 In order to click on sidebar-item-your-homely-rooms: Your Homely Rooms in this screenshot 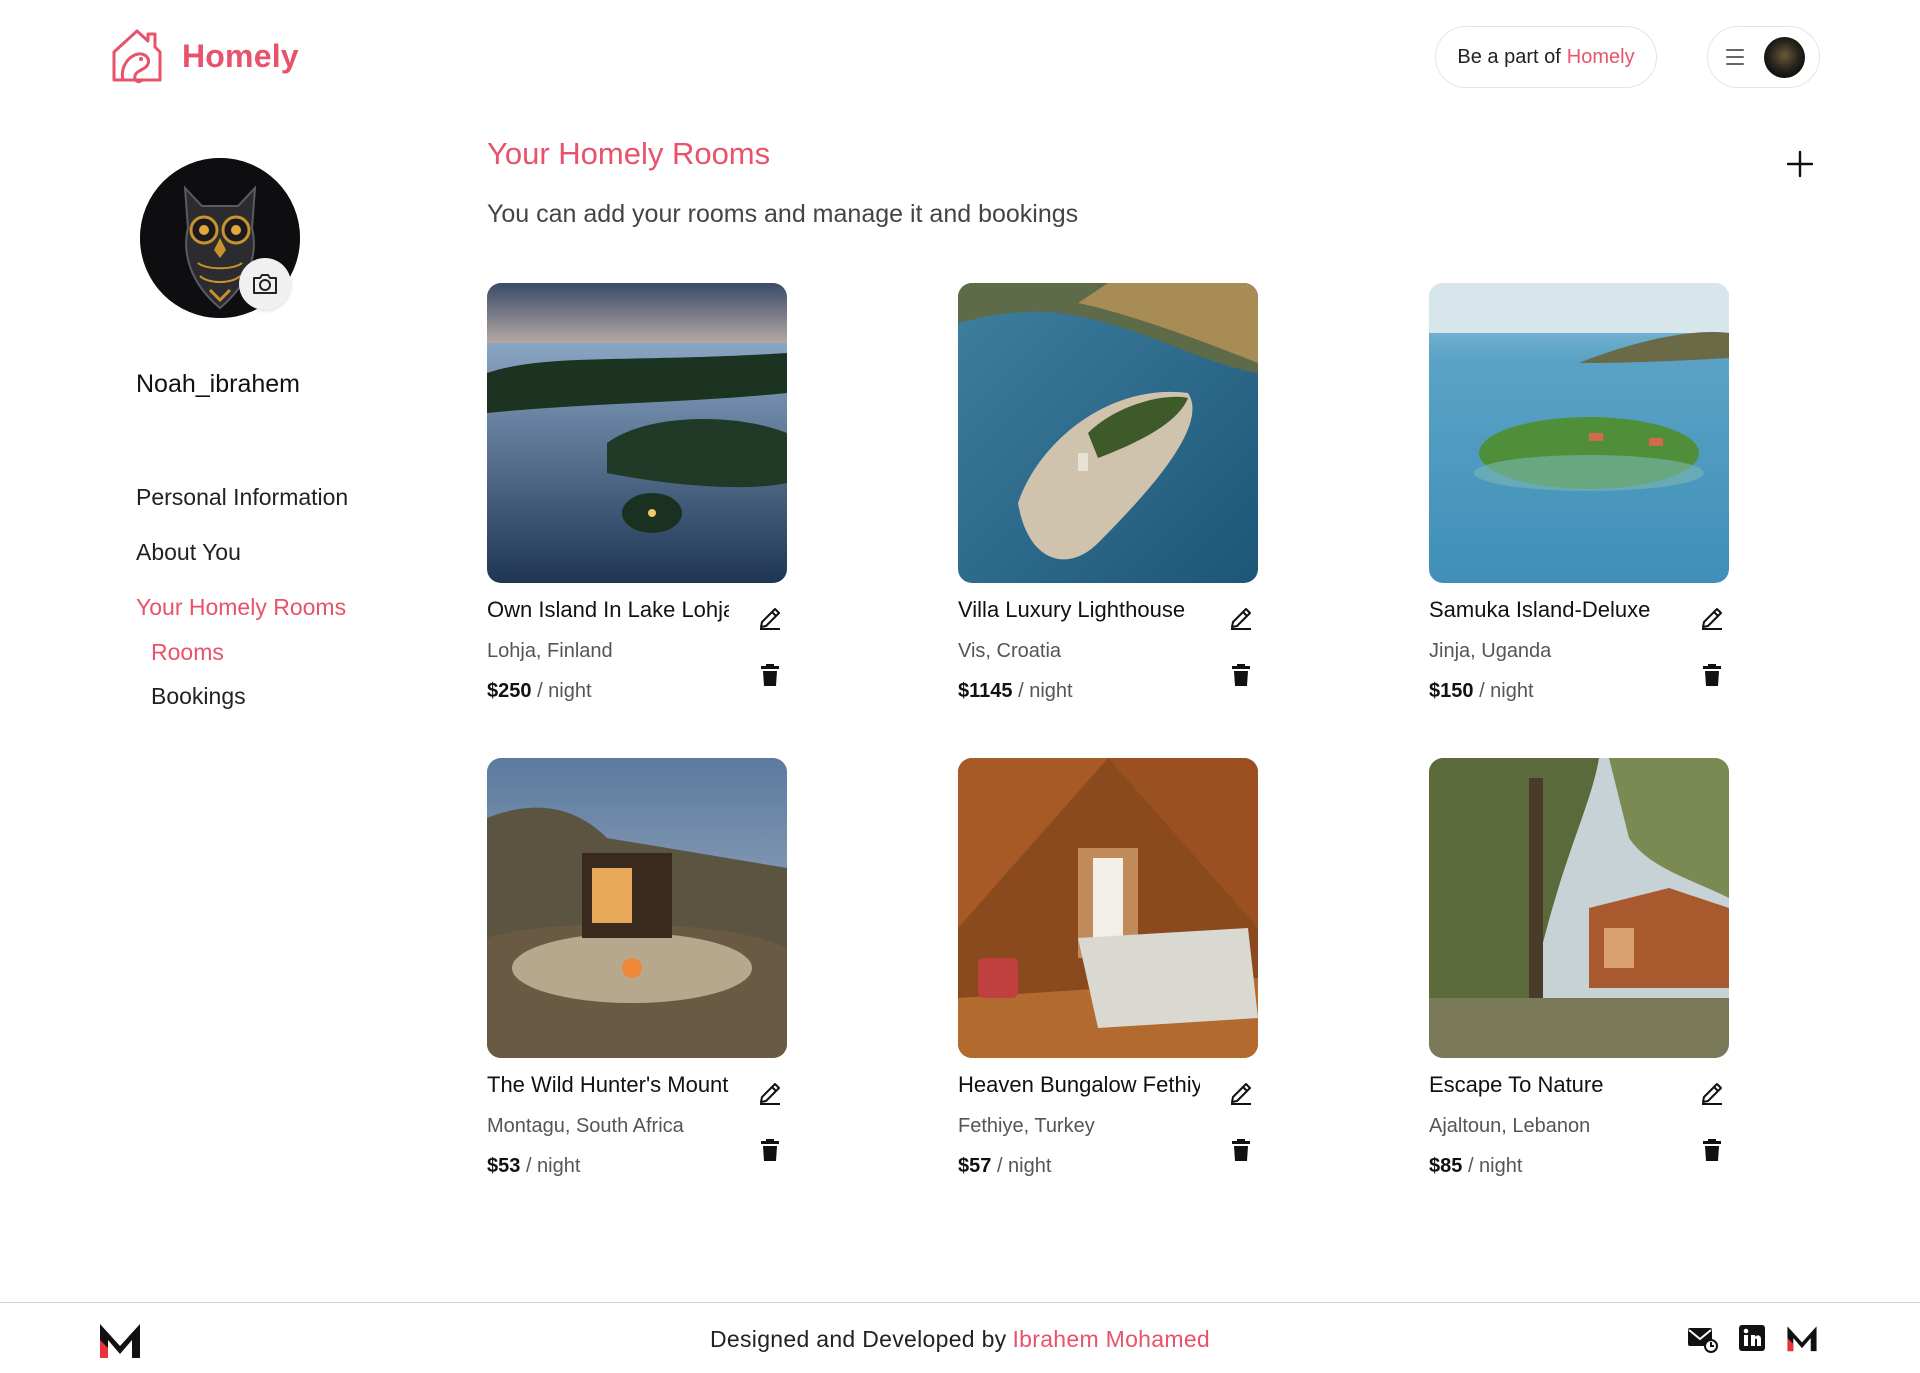, I will do `click(241, 607)`.